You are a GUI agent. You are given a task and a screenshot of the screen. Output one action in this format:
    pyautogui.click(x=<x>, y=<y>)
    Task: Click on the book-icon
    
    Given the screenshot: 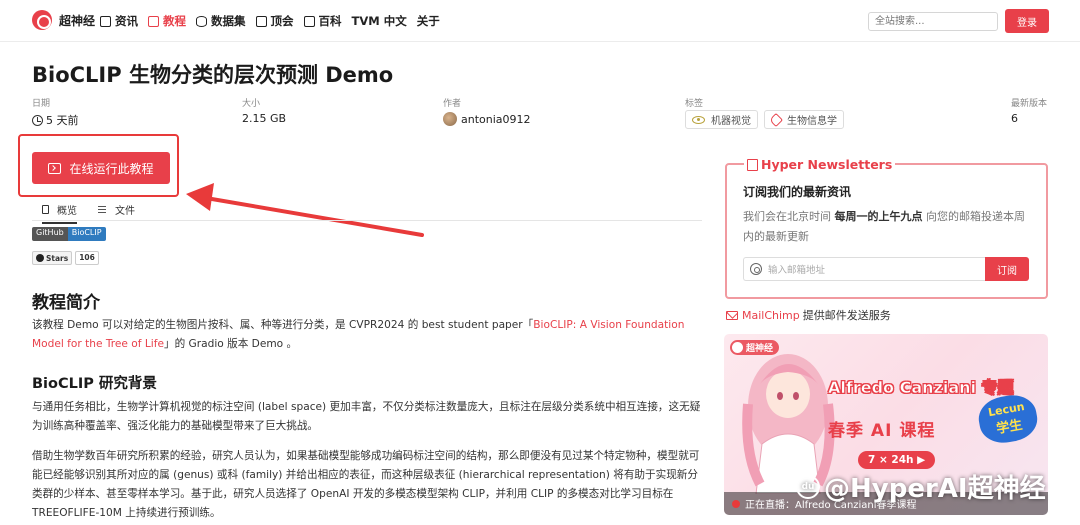 What is the action you would take?
    pyautogui.click(x=153, y=21)
    